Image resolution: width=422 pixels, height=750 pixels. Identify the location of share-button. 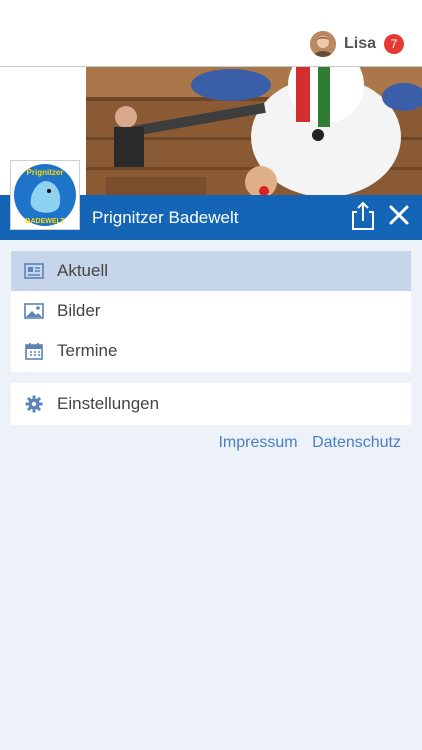
(363, 216).